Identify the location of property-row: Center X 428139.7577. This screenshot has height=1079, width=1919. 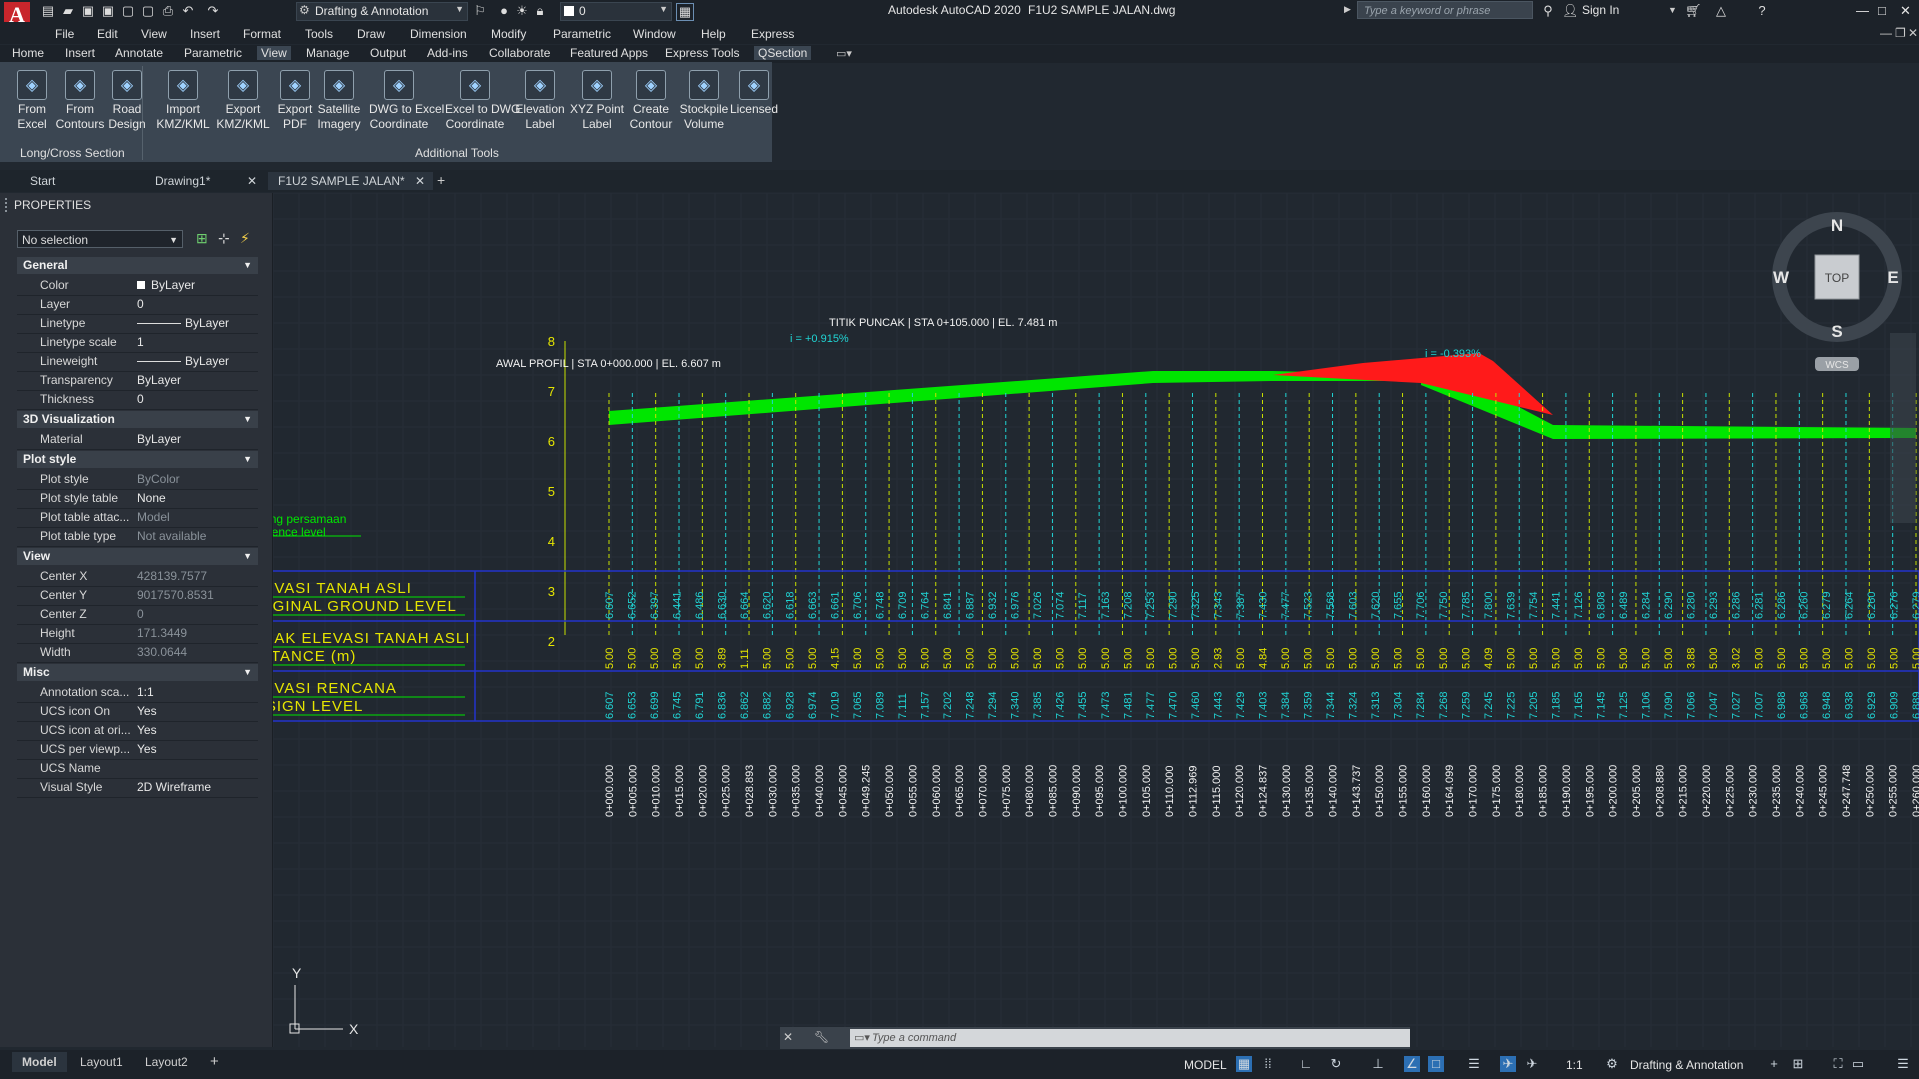
(137, 577).